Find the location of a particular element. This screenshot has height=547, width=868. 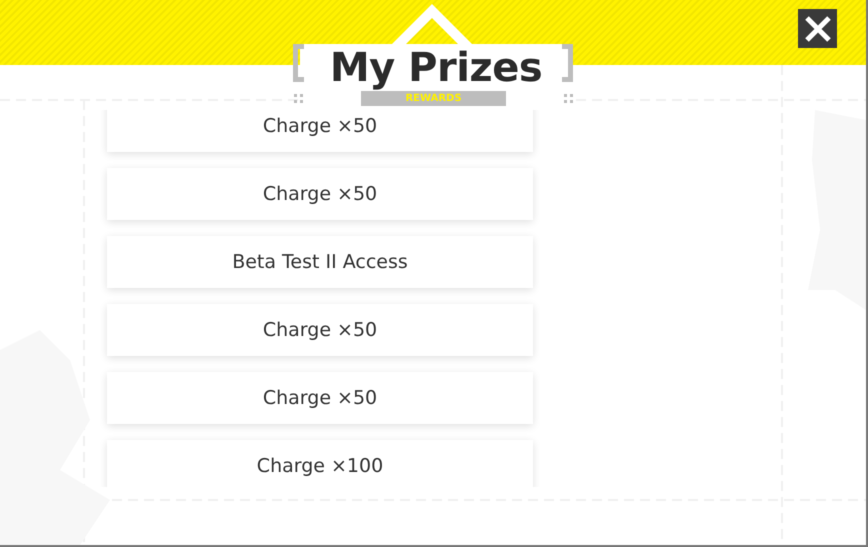

close-button is located at coordinates (817, 28).